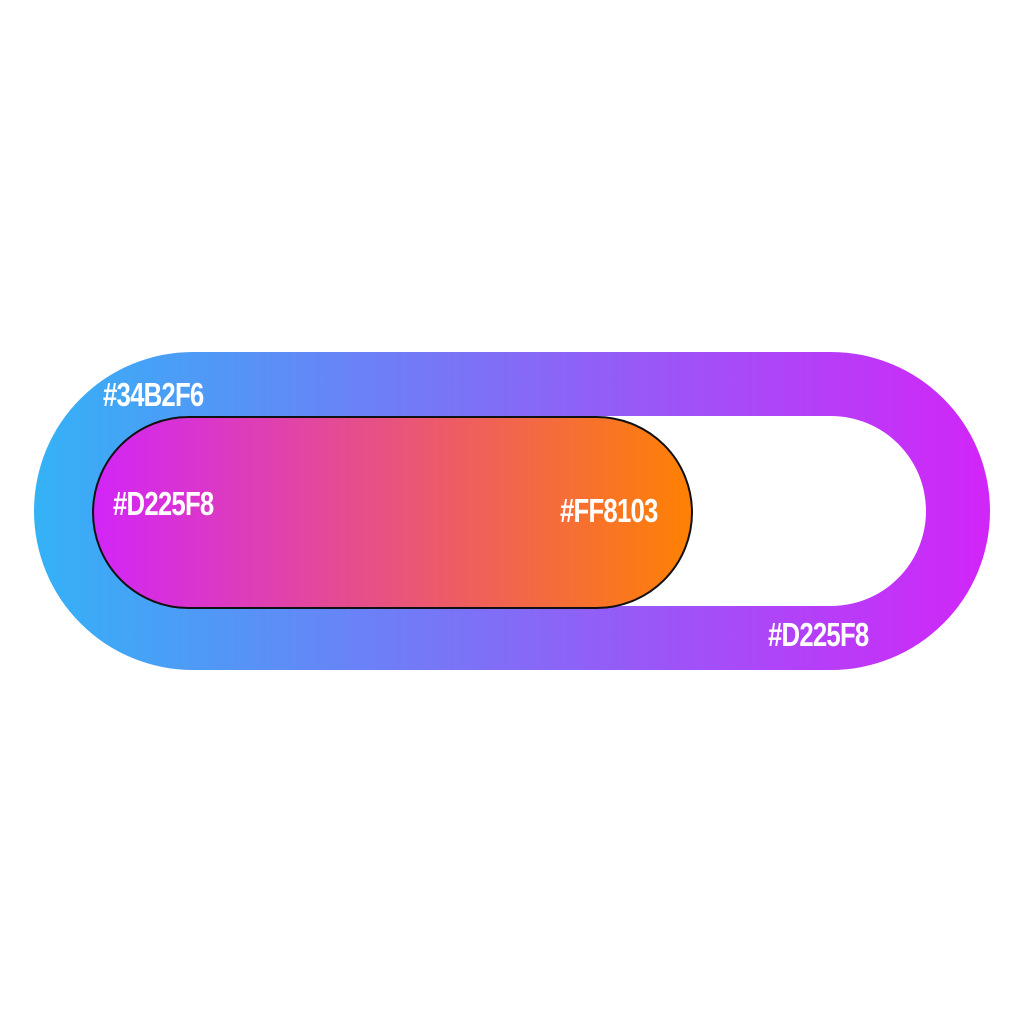  I want to click on track-end-color-label: #D225F8, so click(818, 634).